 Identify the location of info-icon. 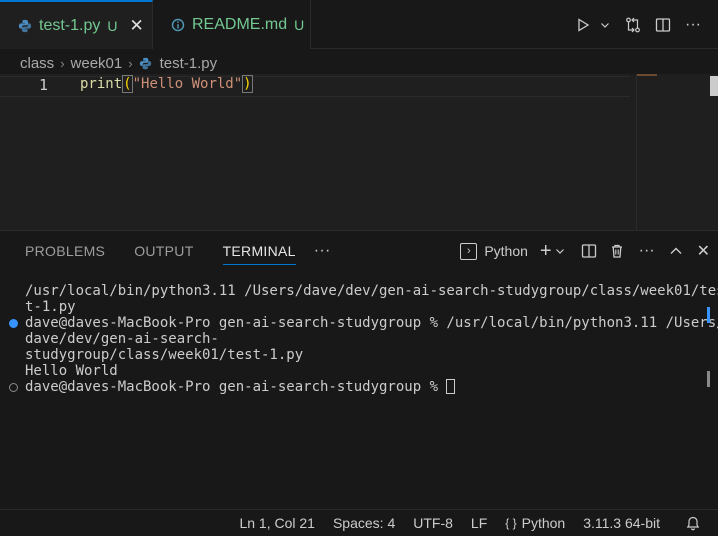
(178, 24).